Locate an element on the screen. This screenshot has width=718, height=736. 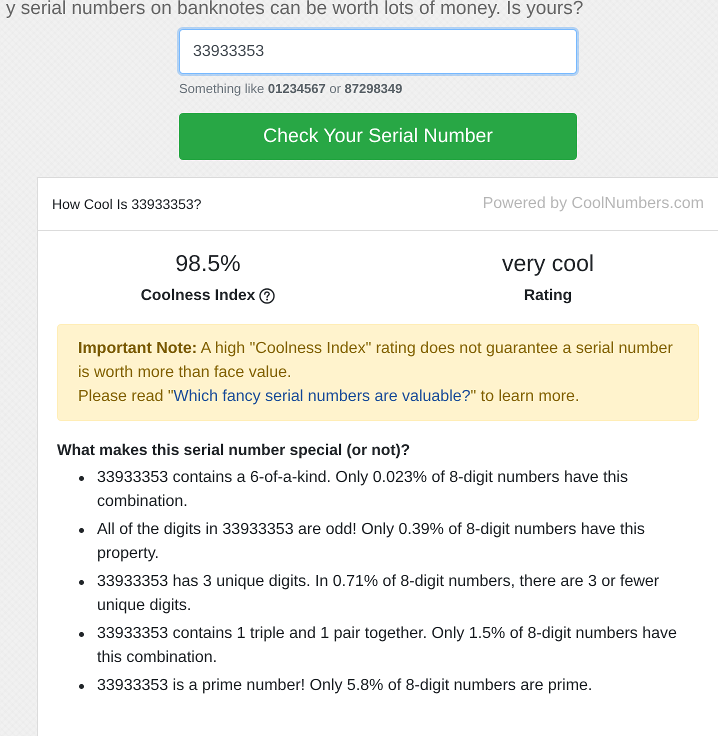
note-text: Important Note: A high "Coolness Index" rating does not guarantee a serial number is worth more than face value. is located at coordinates (376, 361).